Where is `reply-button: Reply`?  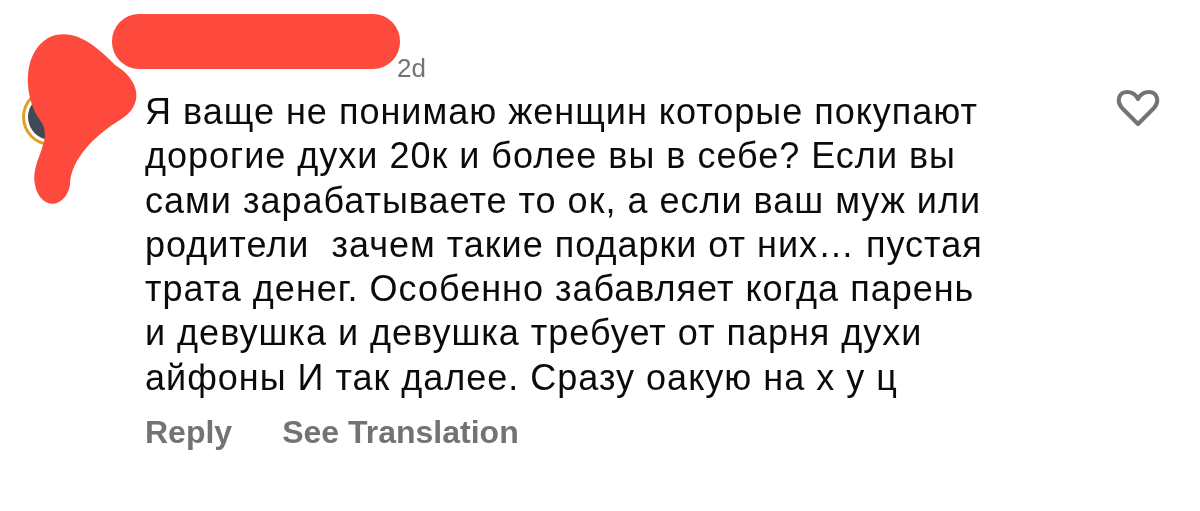
reply-button: Reply is located at coordinates (189, 433).